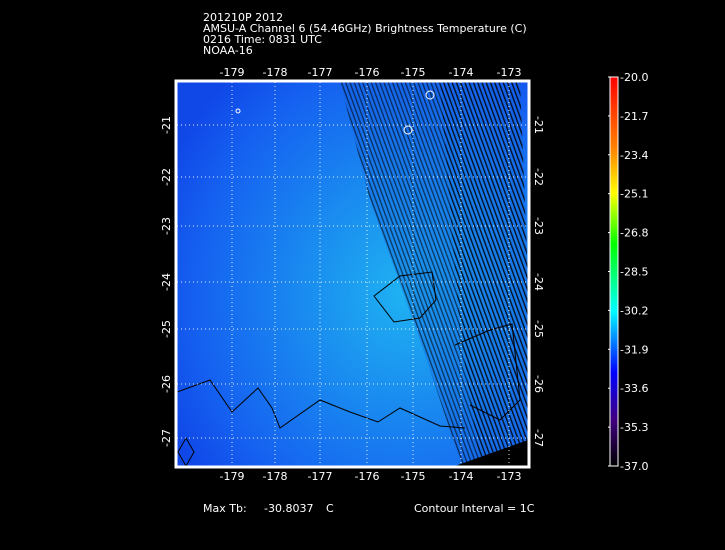  Describe the element at coordinates (634, 349) in the screenshot. I see `colorbar-label: -31.9` at that location.